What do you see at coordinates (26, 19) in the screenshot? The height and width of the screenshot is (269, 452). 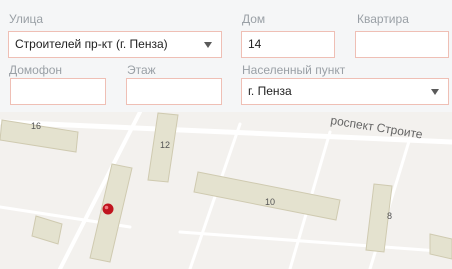 I see `street-label: Улица` at bounding box center [26, 19].